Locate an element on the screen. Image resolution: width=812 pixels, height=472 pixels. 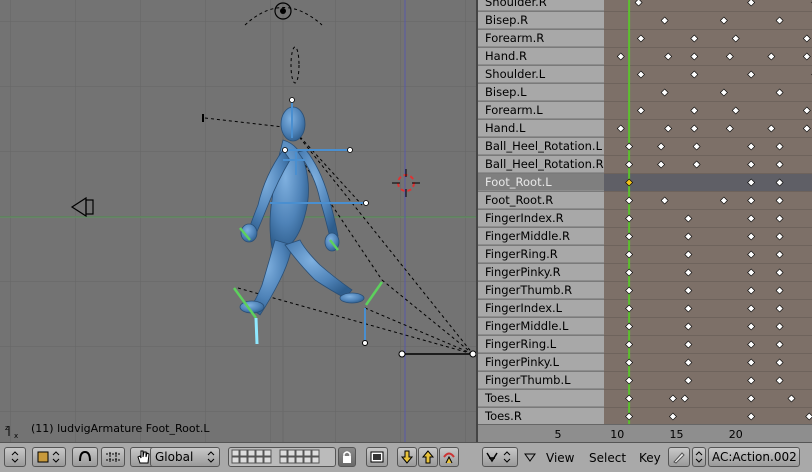
pose-paste-icon is located at coordinates (428, 457).